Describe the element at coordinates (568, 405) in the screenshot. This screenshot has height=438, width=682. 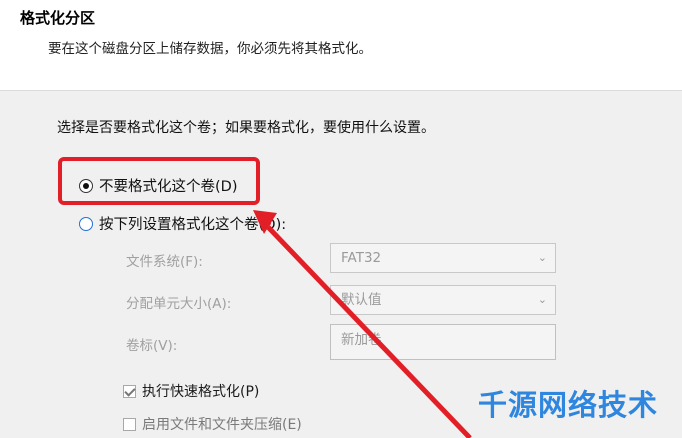
I see `watermark-text: 千源网络技术` at that location.